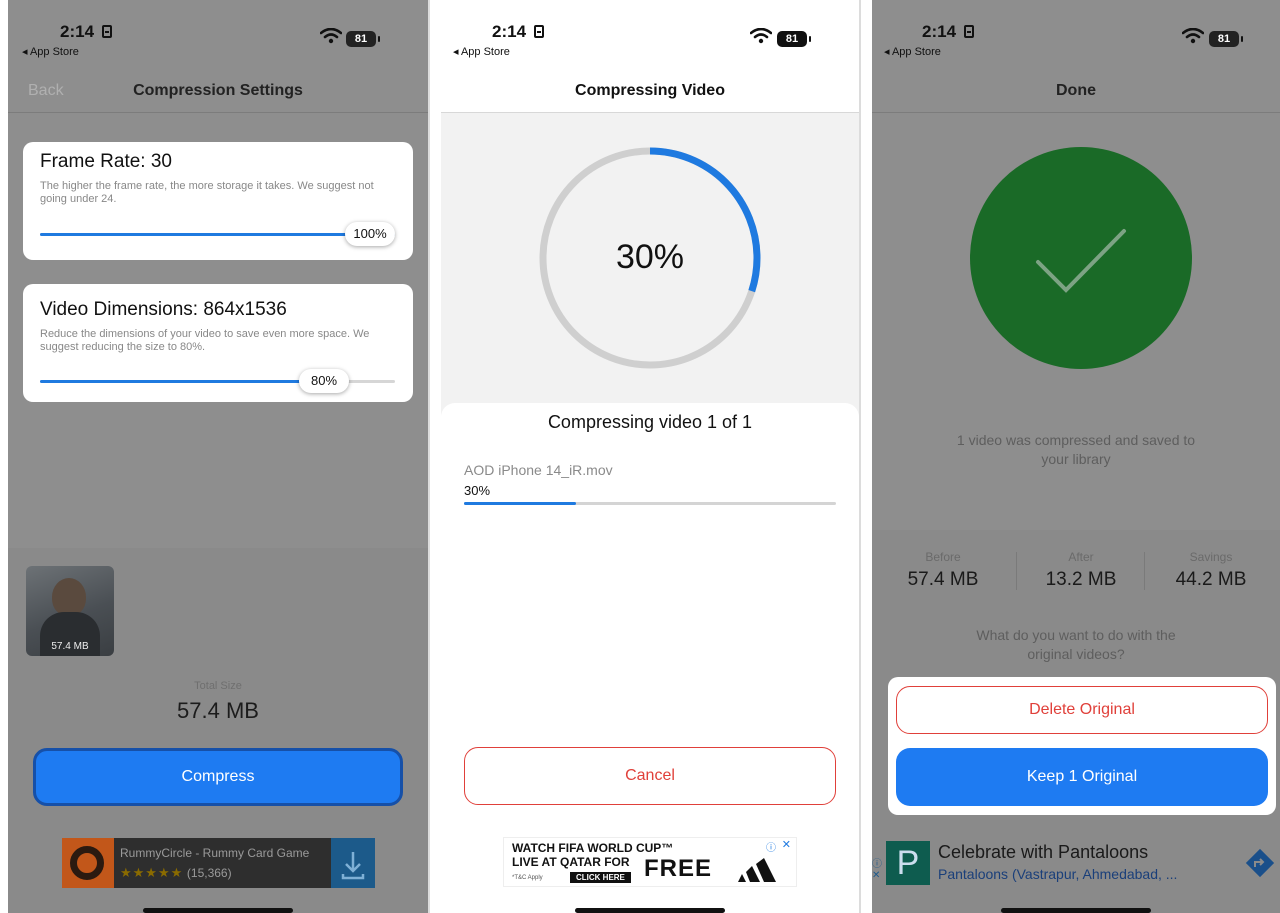 This screenshot has height=913, width=1280. What do you see at coordinates (1081, 557) in the screenshot?
I see `stat-after-label: After` at bounding box center [1081, 557].